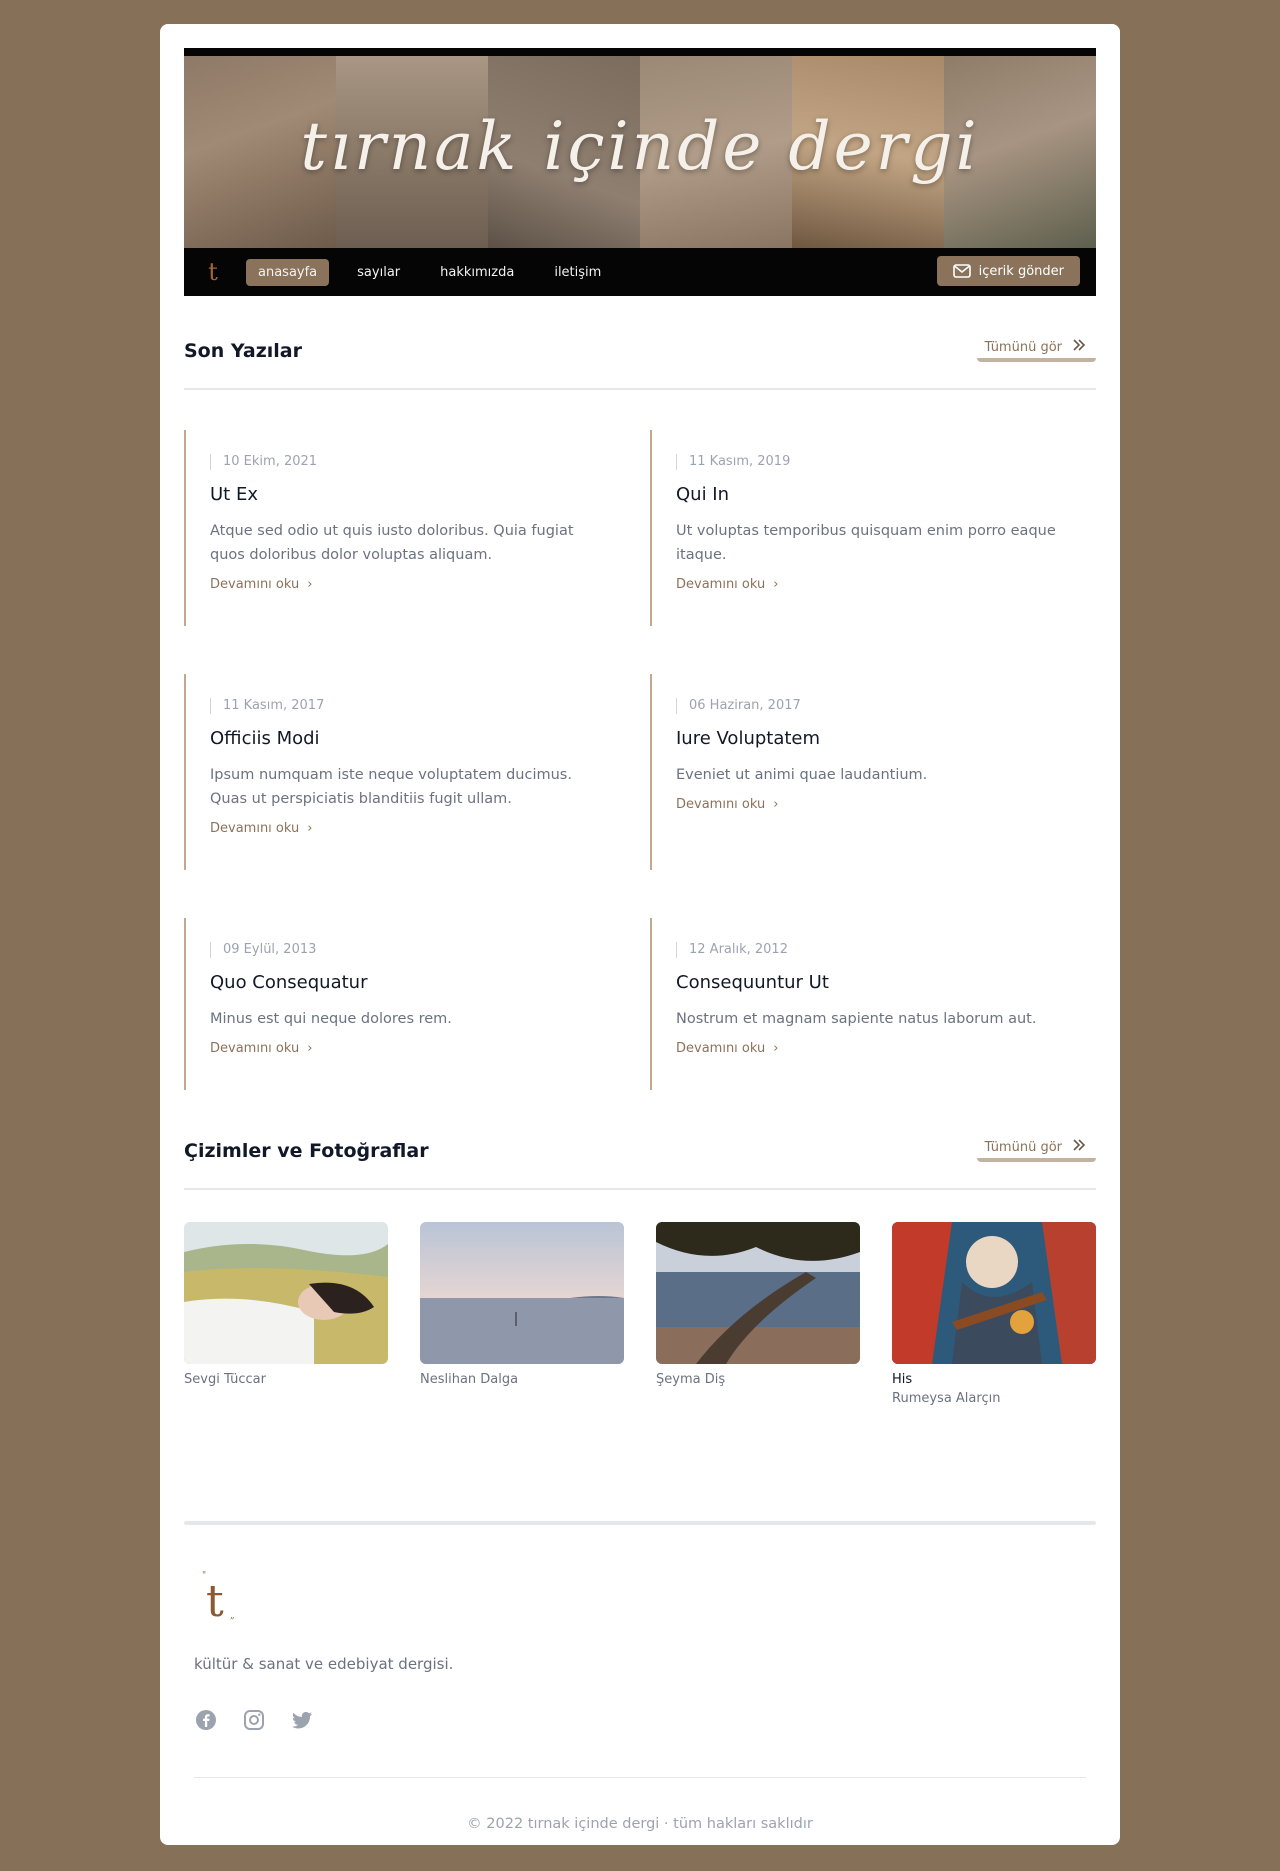 This screenshot has height=1871, width=1280. I want to click on post-title: Iure Voluptatem, so click(873, 738).